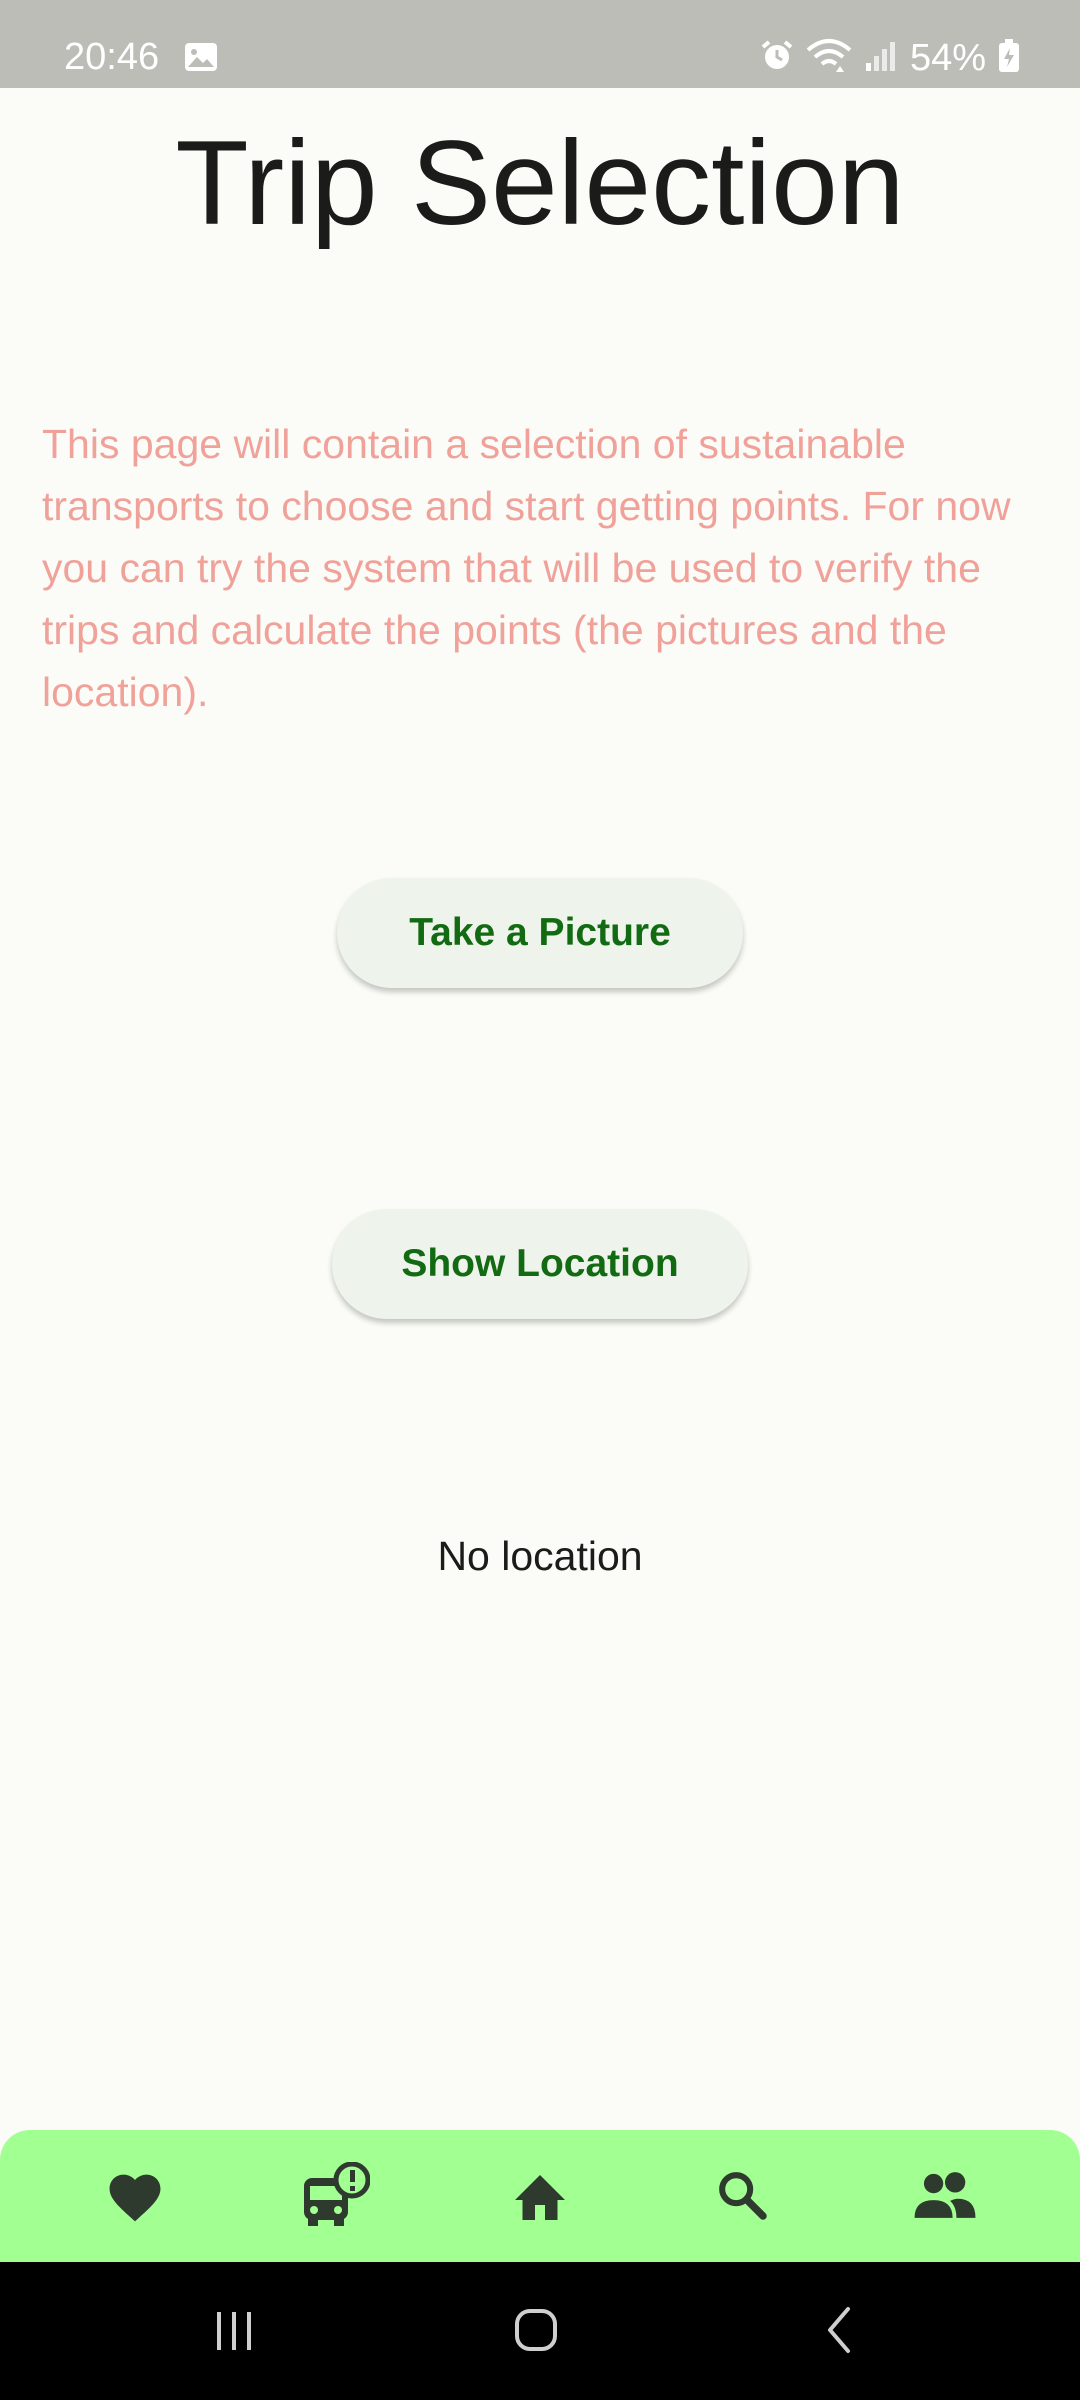 The width and height of the screenshot is (1080, 2400). I want to click on nav-community, so click(945, 2197).